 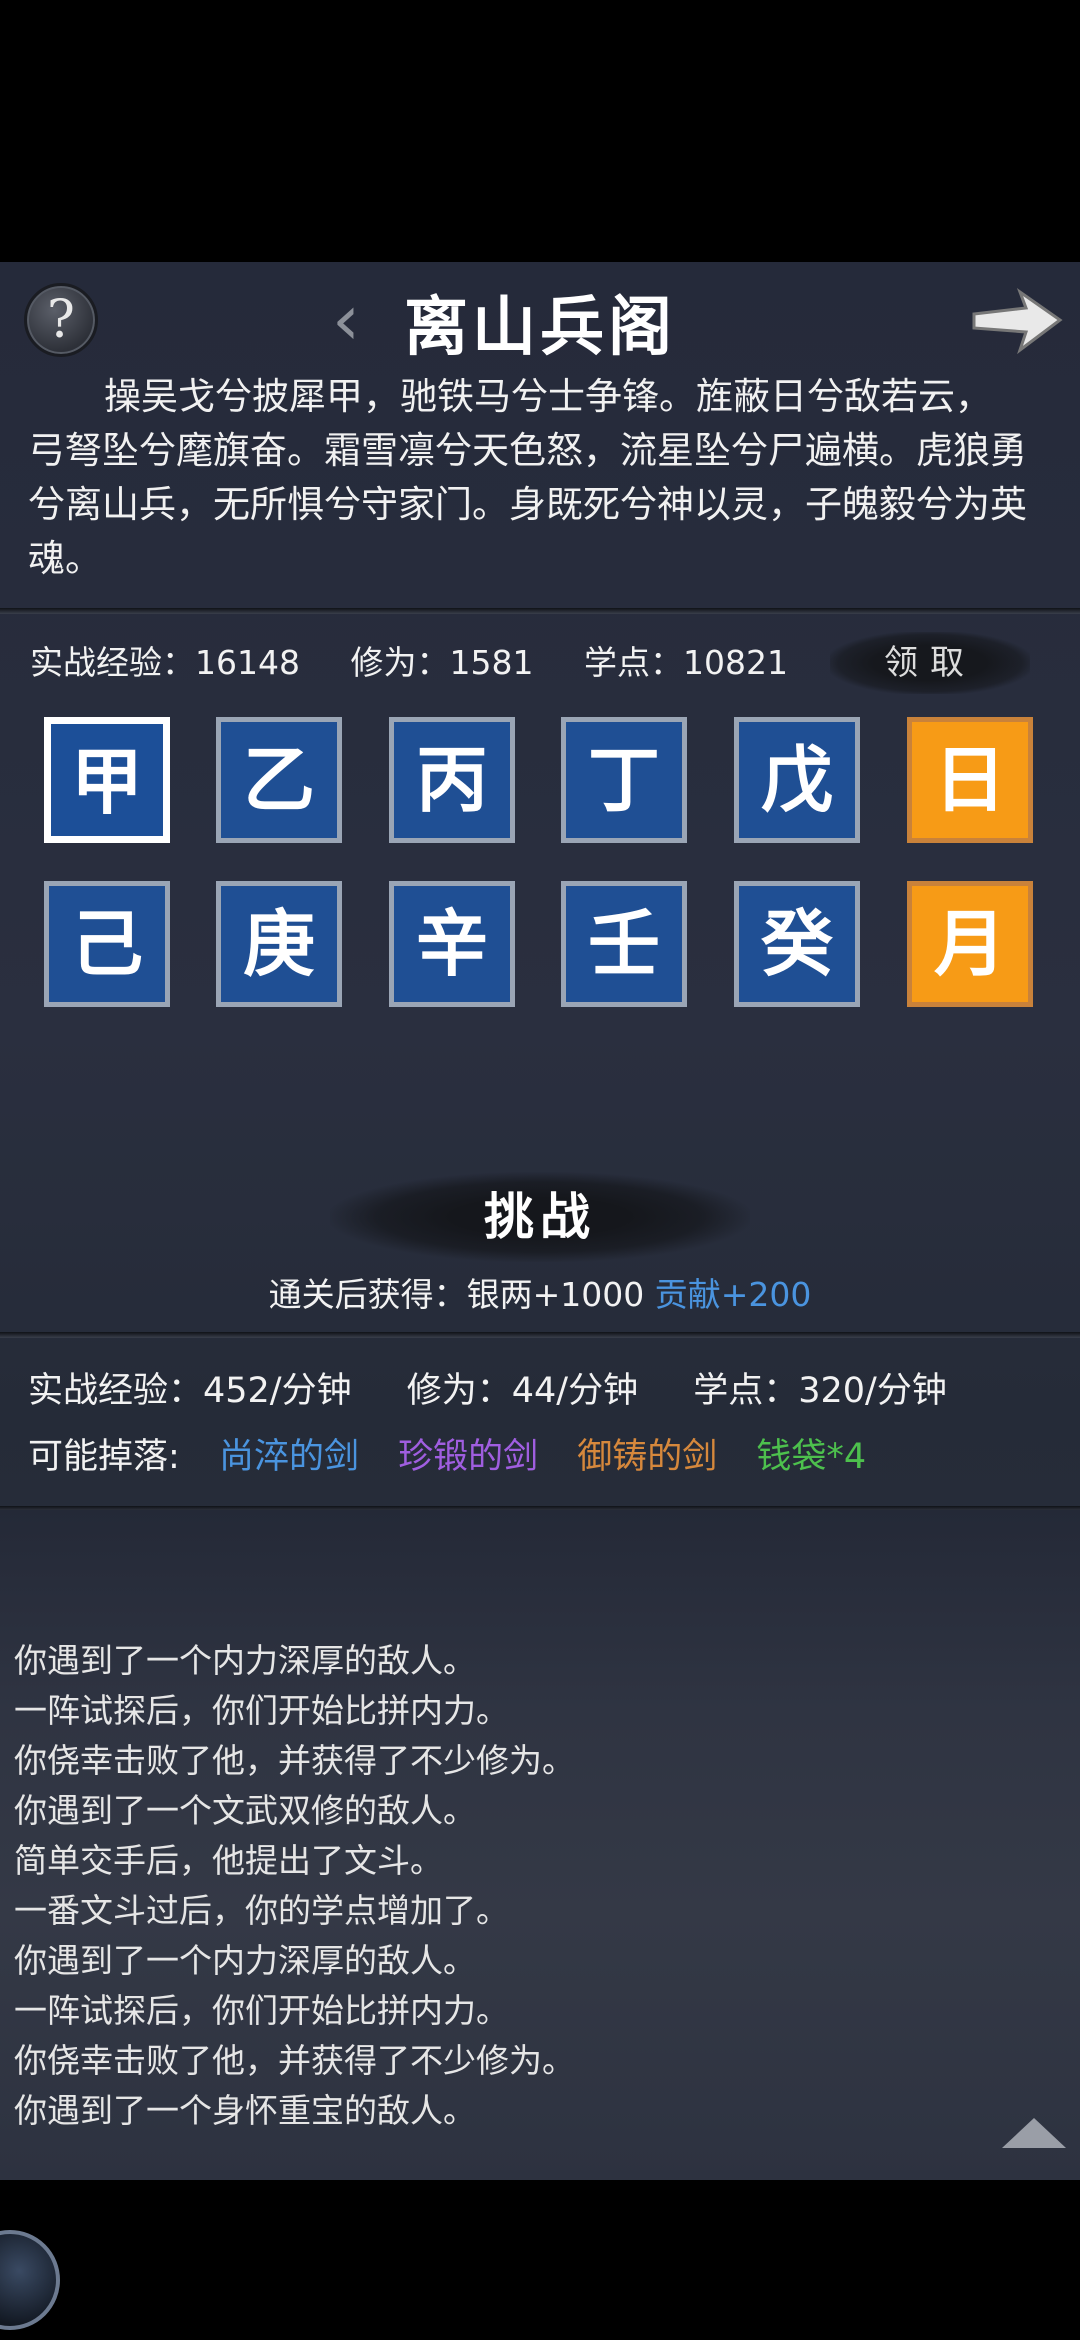 What do you see at coordinates (797, 780) in the screenshot?
I see `stage-tile: 戊` at bounding box center [797, 780].